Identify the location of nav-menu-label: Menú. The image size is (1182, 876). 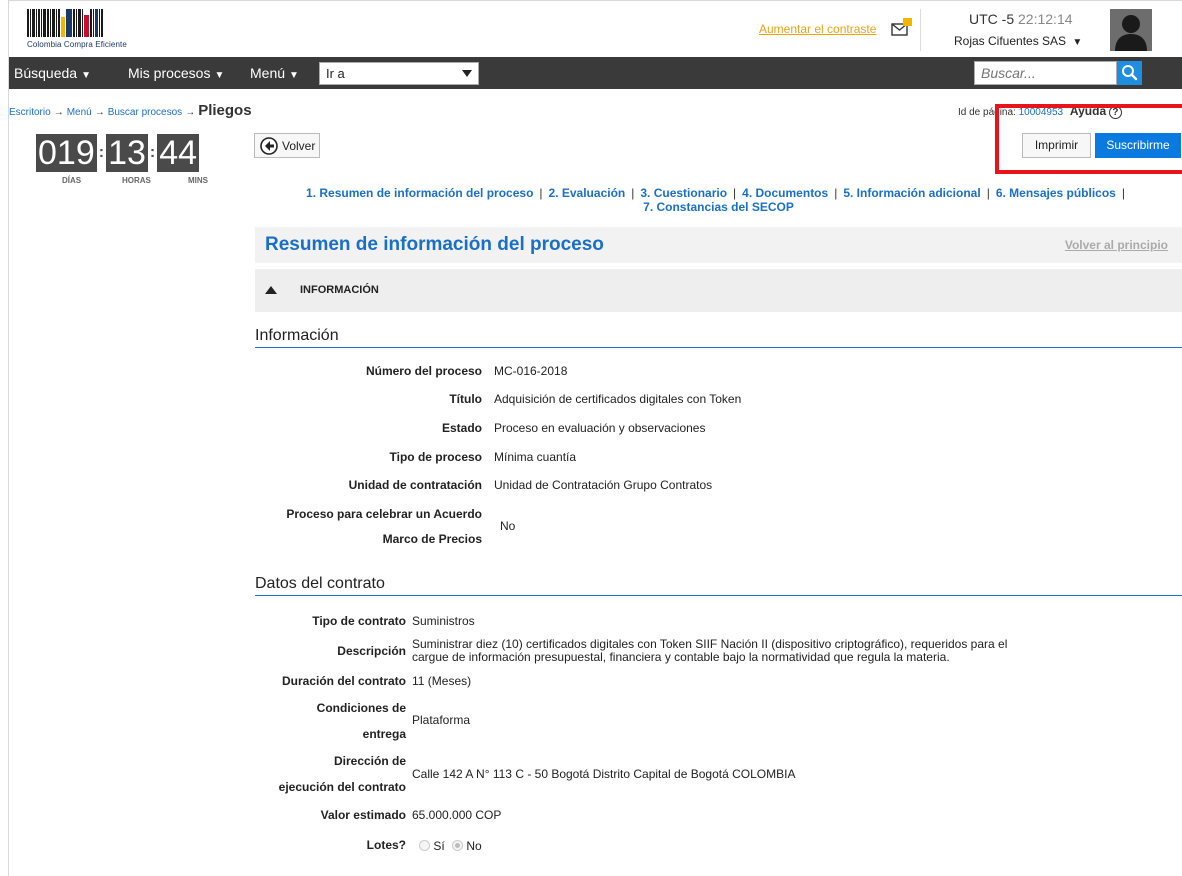
(268, 73).